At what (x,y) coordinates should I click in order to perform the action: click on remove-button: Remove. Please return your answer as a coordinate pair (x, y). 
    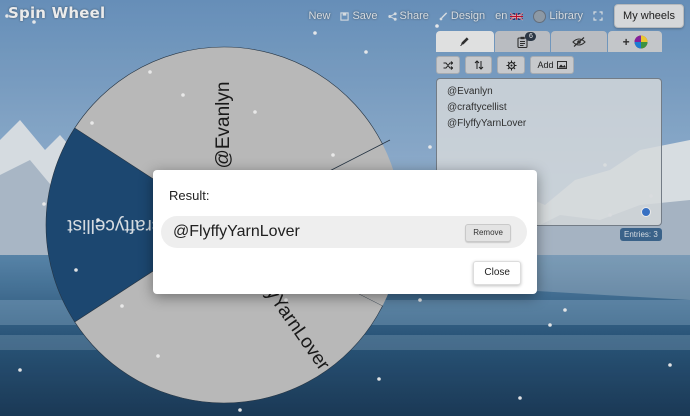
    Looking at the image, I should click on (488, 233).